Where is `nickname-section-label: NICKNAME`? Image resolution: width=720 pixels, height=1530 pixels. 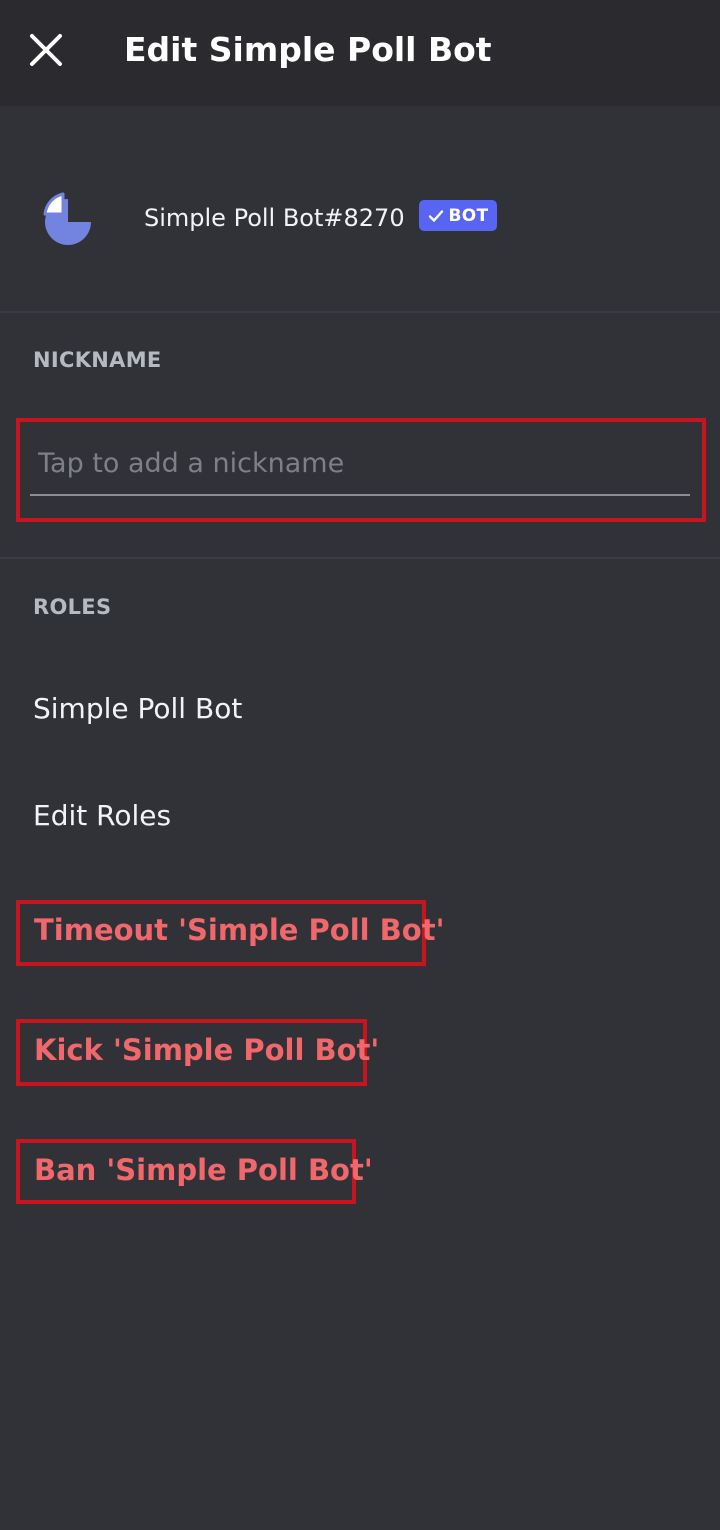 nickname-section-label: NICKNAME is located at coordinates (97, 360).